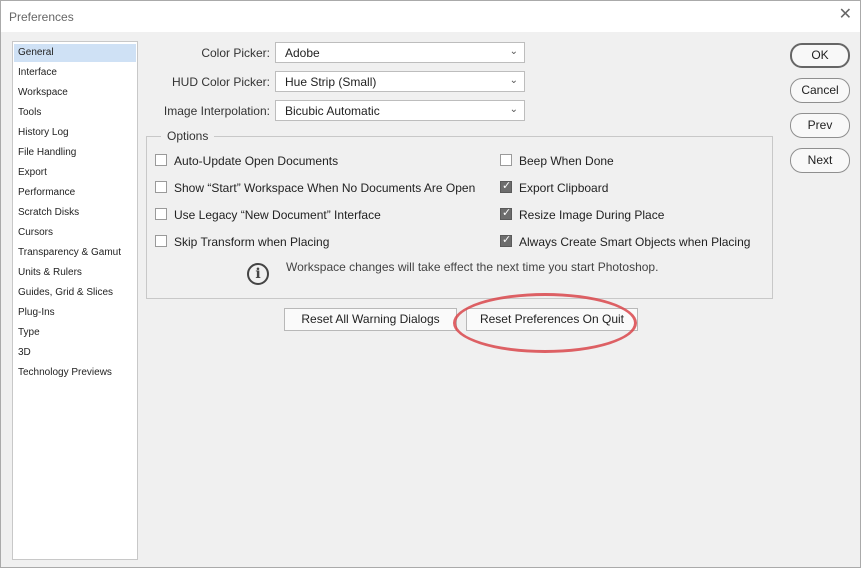 This screenshot has width=861, height=568. Describe the element at coordinates (635, 242) in the screenshot. I see `smart-objects-label: Always Create Smart Objects when Placing` at that location.